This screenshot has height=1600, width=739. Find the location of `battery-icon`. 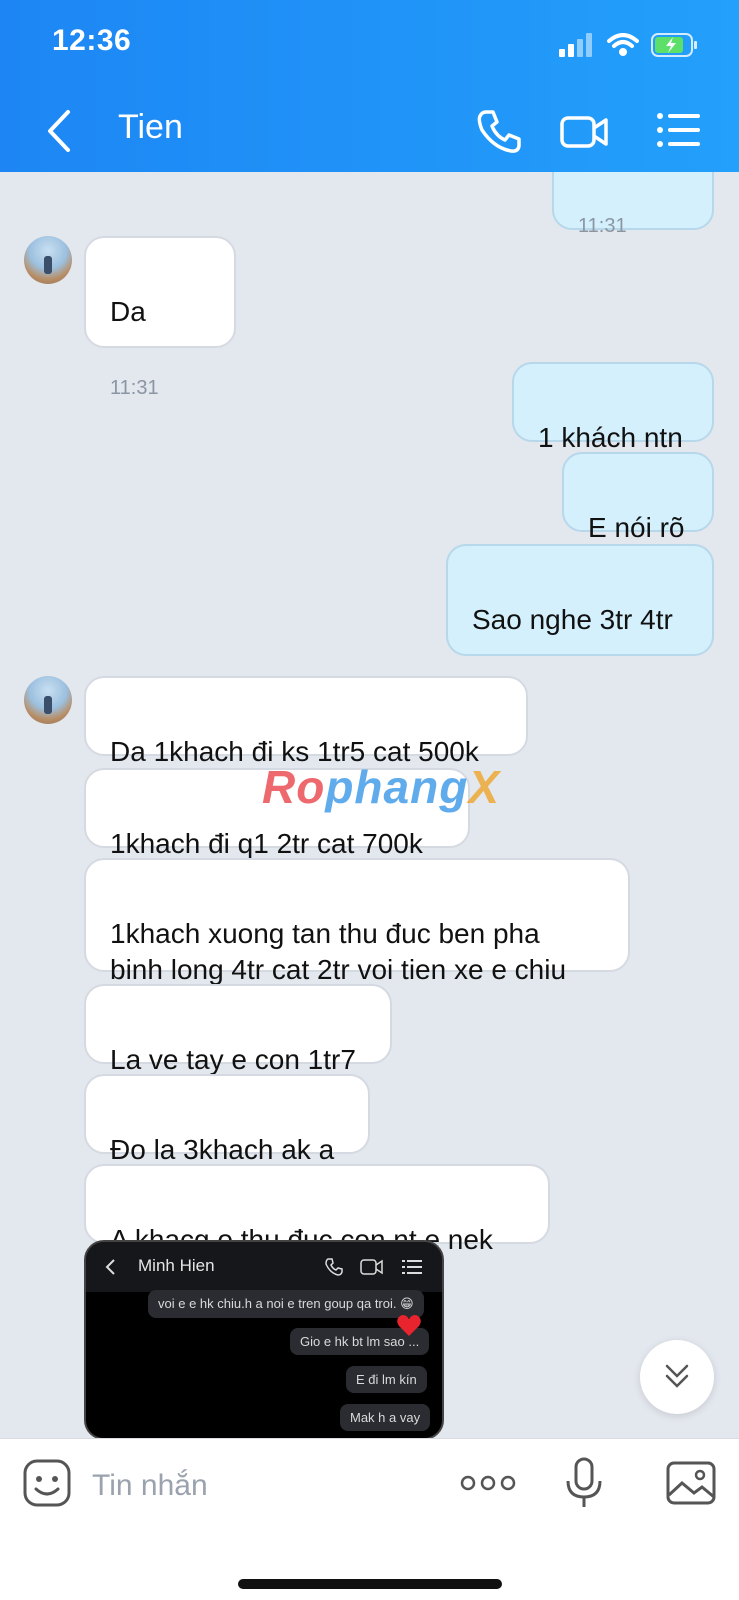

battery-icon is located at coordinates (674, 45).